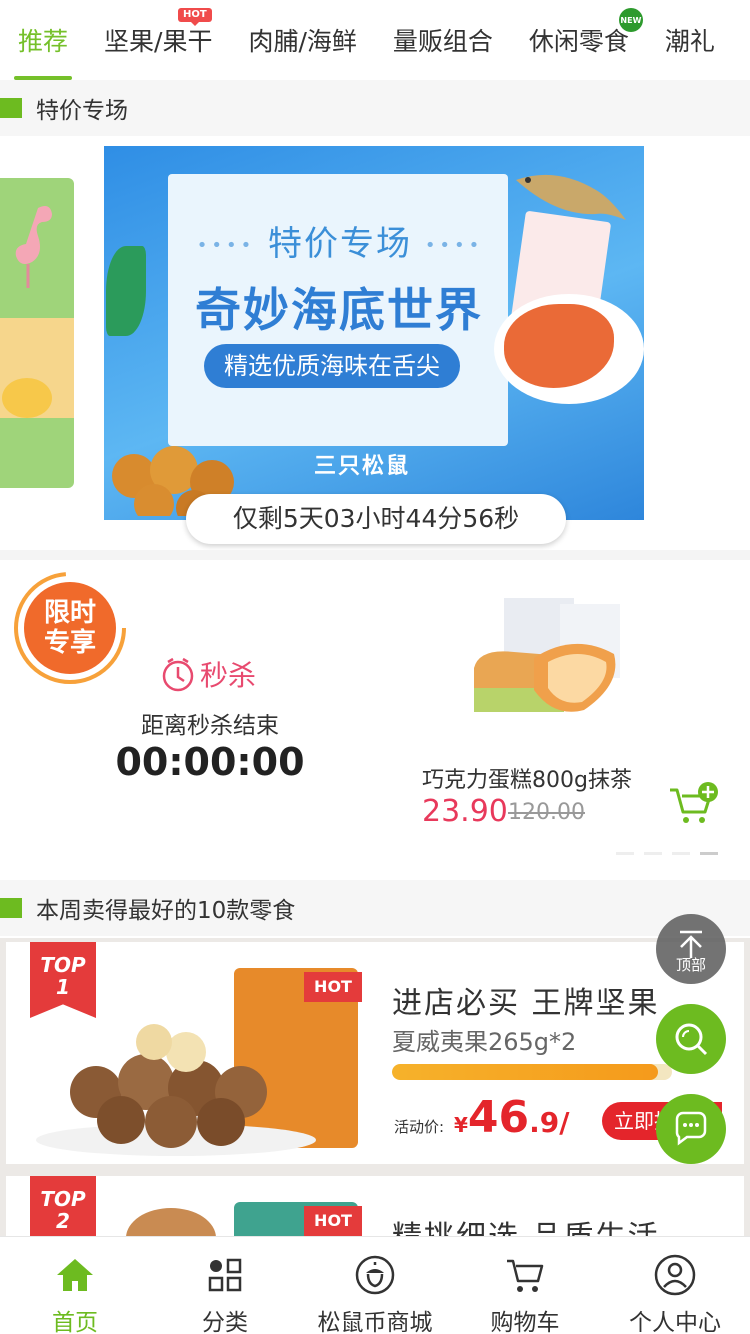 This screenshot has width=750, height=1334. I want to click on tab-bulk-combo: 量贩组合, so click(443, 40).